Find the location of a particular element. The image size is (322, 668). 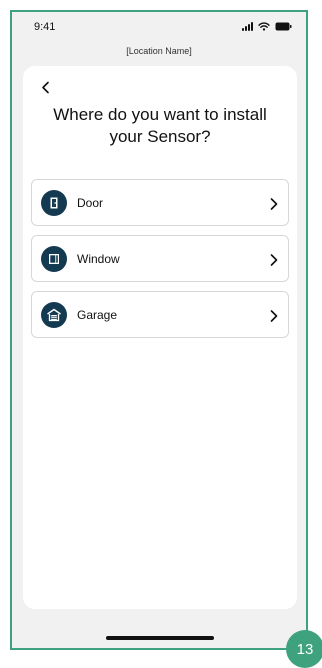

door-icon is located at coordinates (54, 202).